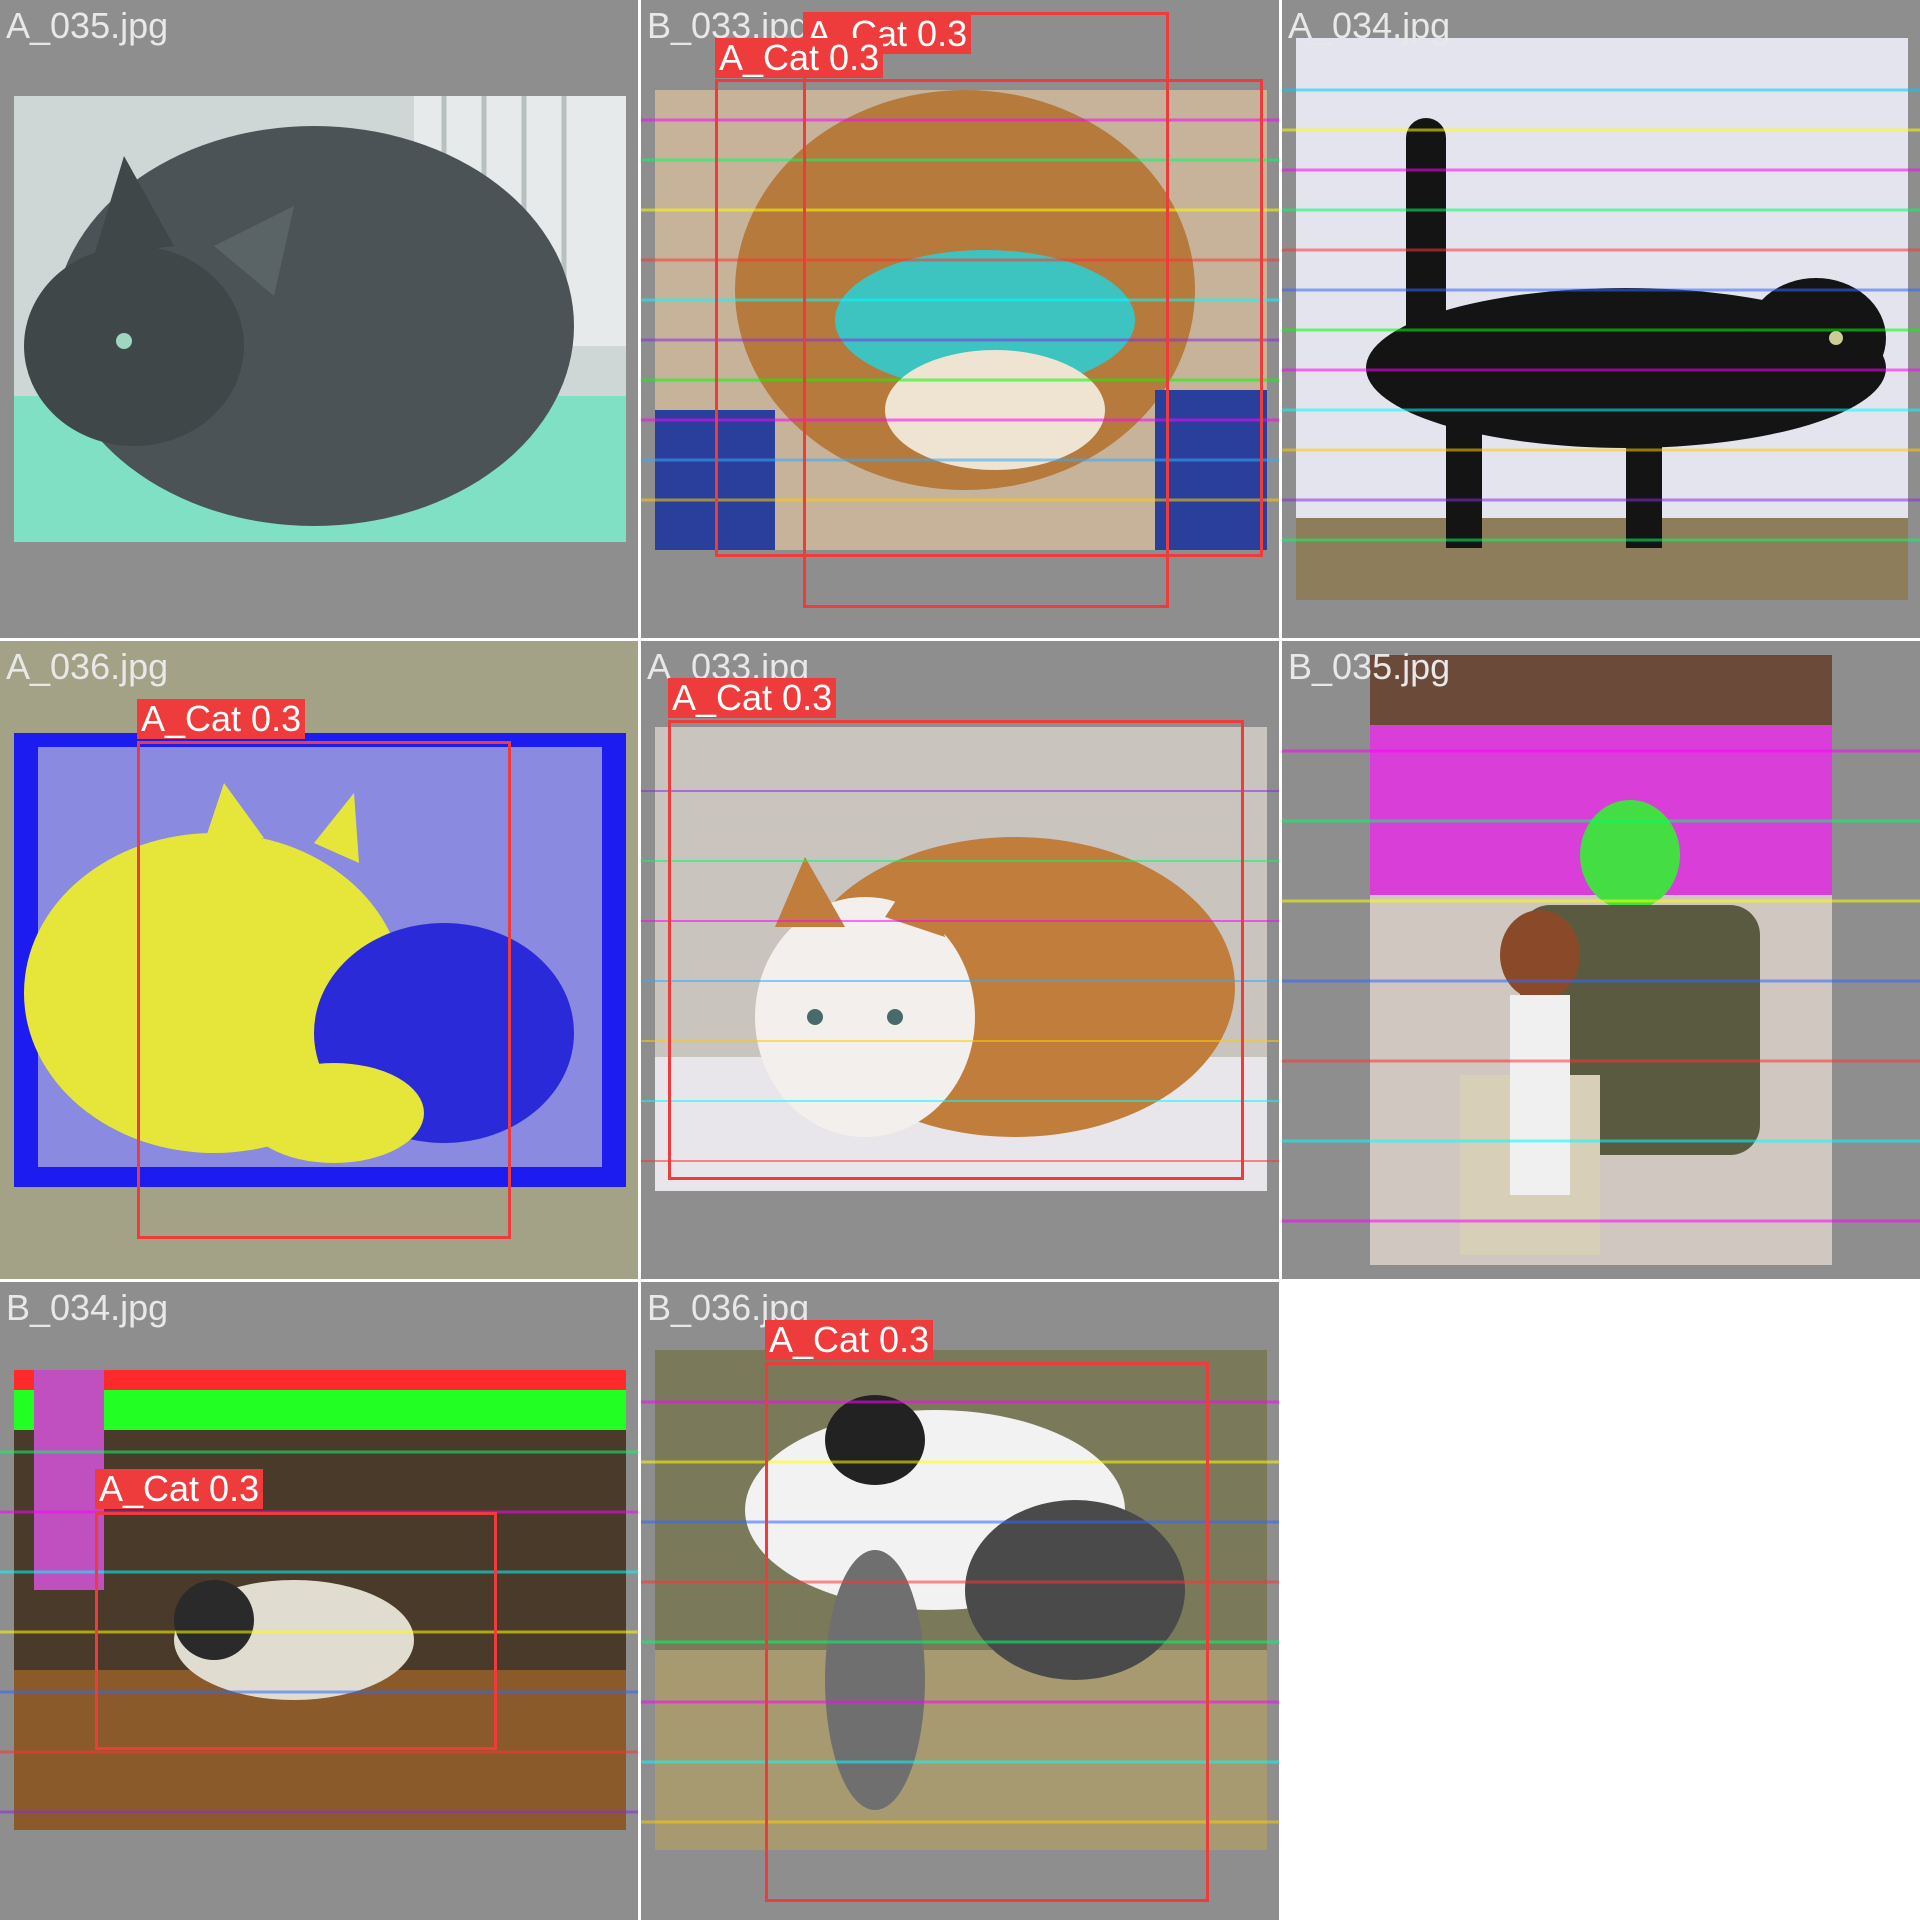 The image size is (1920, 1920). I want to click on image-filename: A_036.jpg, so click(87, 666).